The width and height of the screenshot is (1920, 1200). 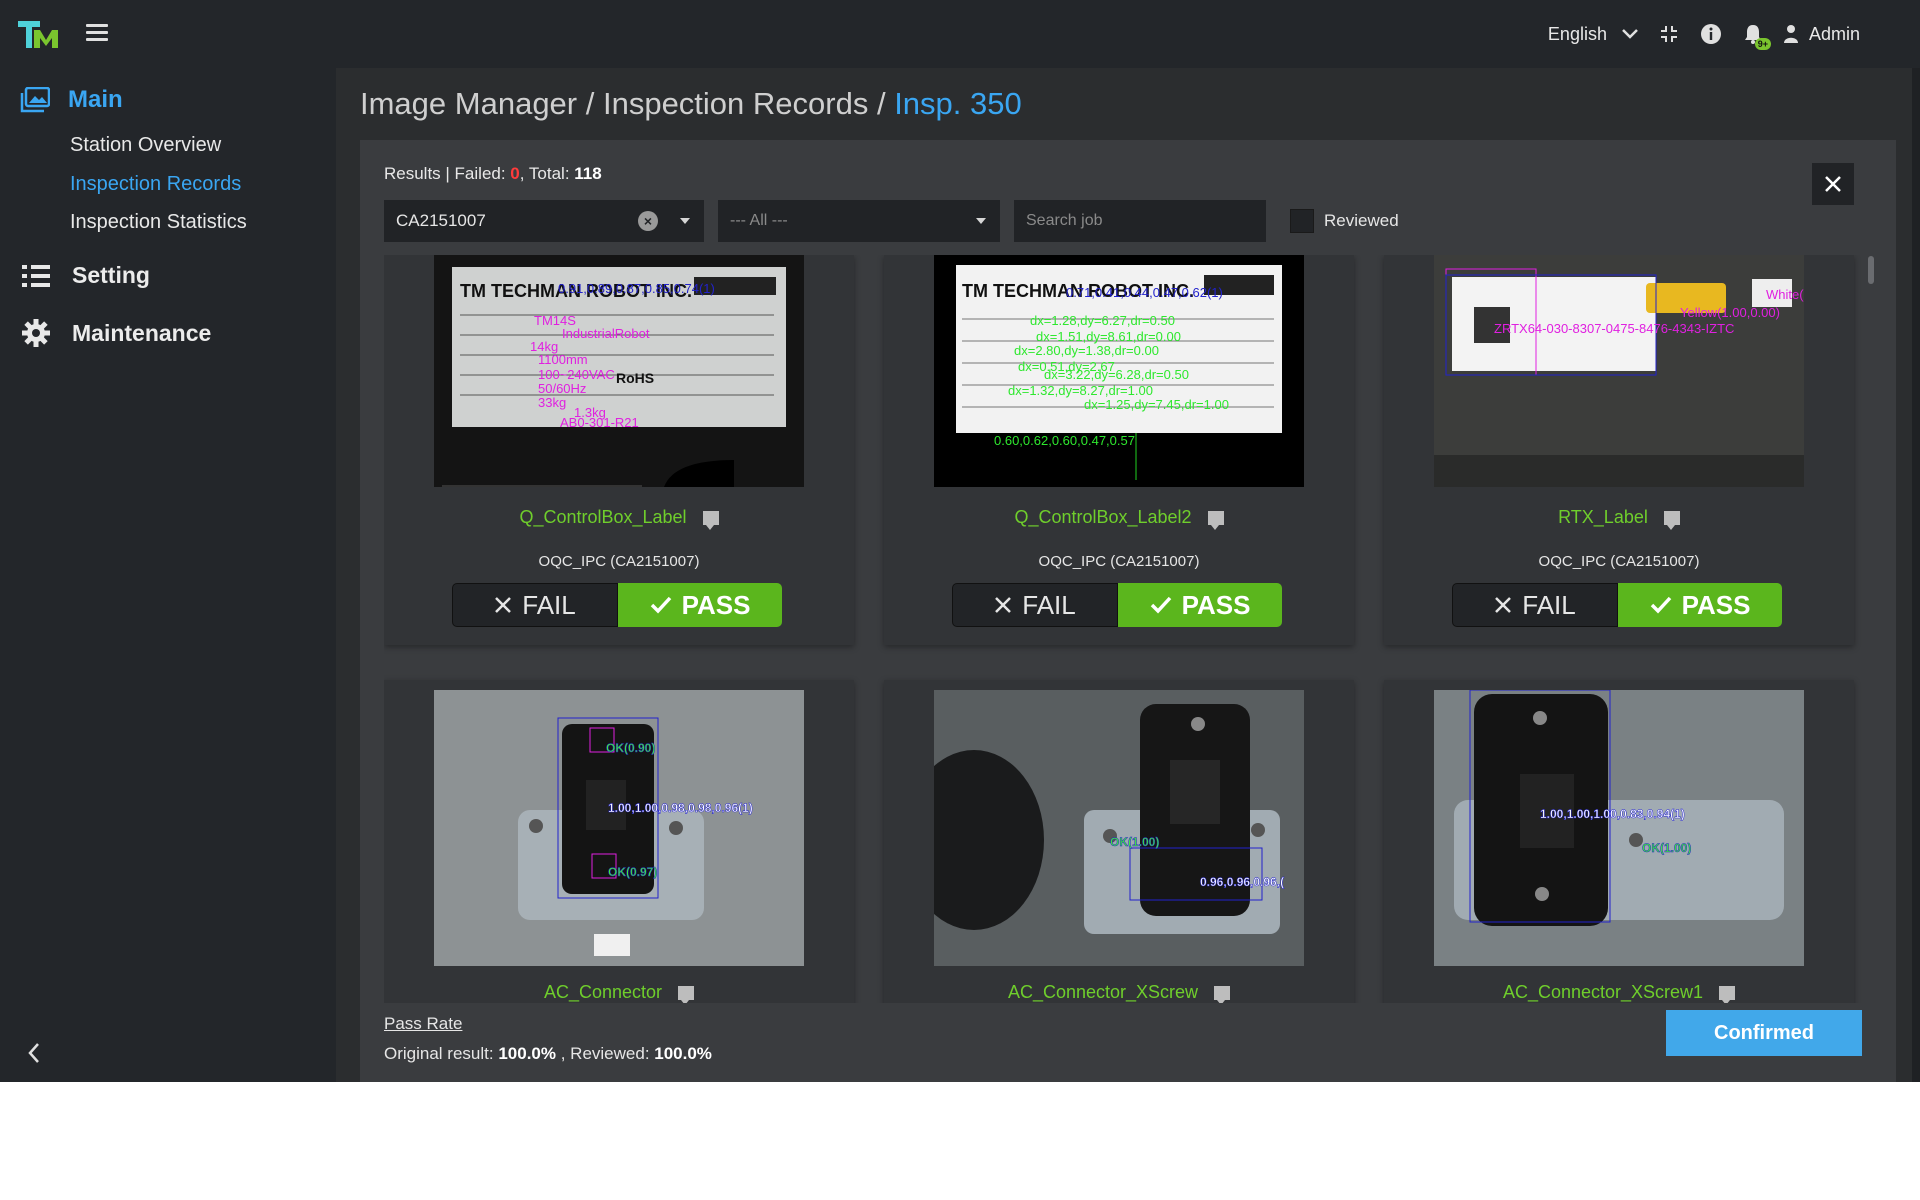 I want to click on sidebar-item-inspection-statistics: Inspection Statistics, so click(x=158, y=222).